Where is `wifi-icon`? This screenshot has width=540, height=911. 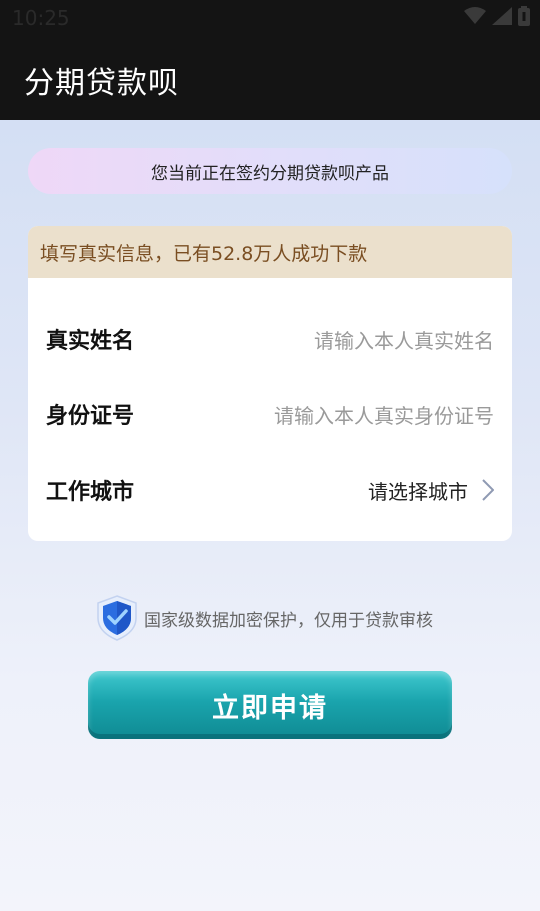 wifi-icon is located at coordinates (475, 15).